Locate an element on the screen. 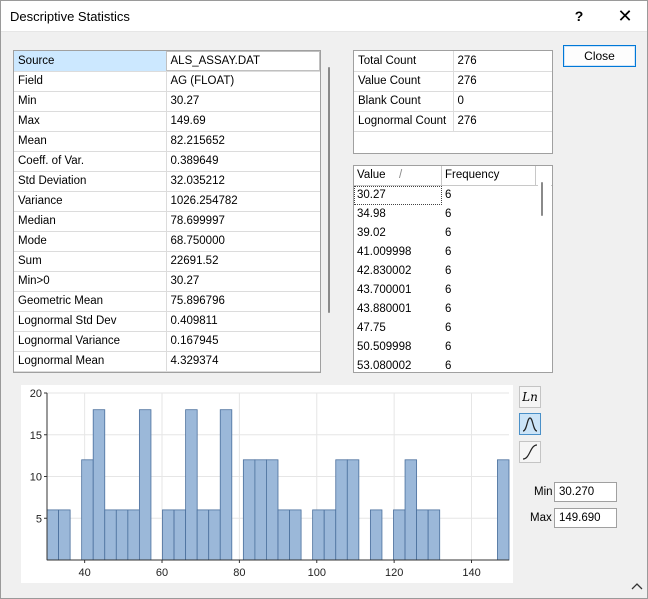 This screenshot has height=599, width=648. list-item: 34.98 6 is located at coordinates (453, 214).